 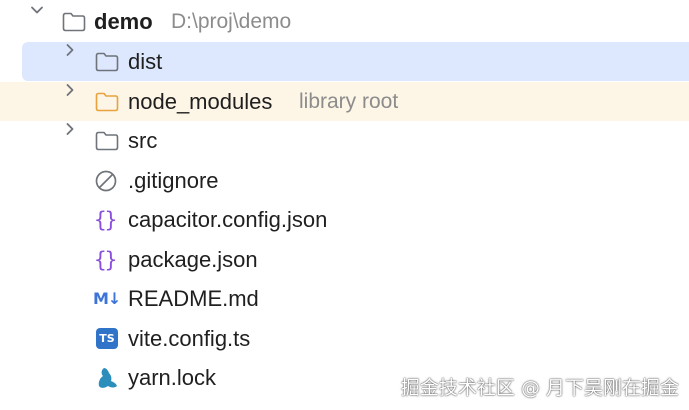 What do you see at coordinates (539, 388) in the screenshot?
I see `watermark-text: 掘金技术社区 @ 月下吴刚在掘金` at bounding box center [539, 388].